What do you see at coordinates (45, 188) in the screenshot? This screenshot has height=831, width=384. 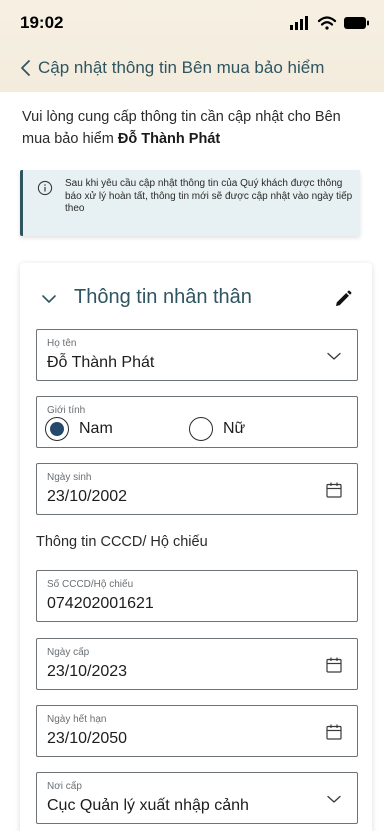 I see `info-icon` at bounding box center [45, 188].